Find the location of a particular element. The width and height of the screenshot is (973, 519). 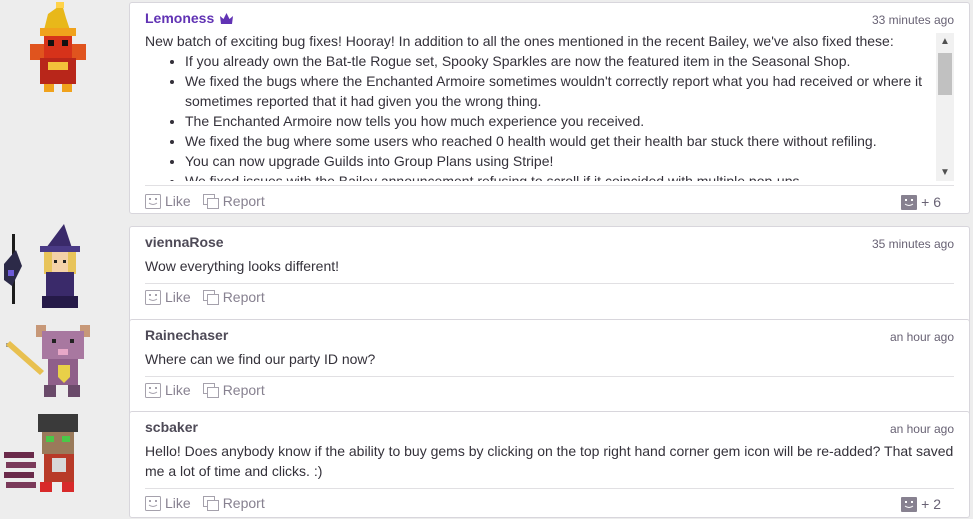

username-label: Rainechaser is located at coordinates (186, 335).